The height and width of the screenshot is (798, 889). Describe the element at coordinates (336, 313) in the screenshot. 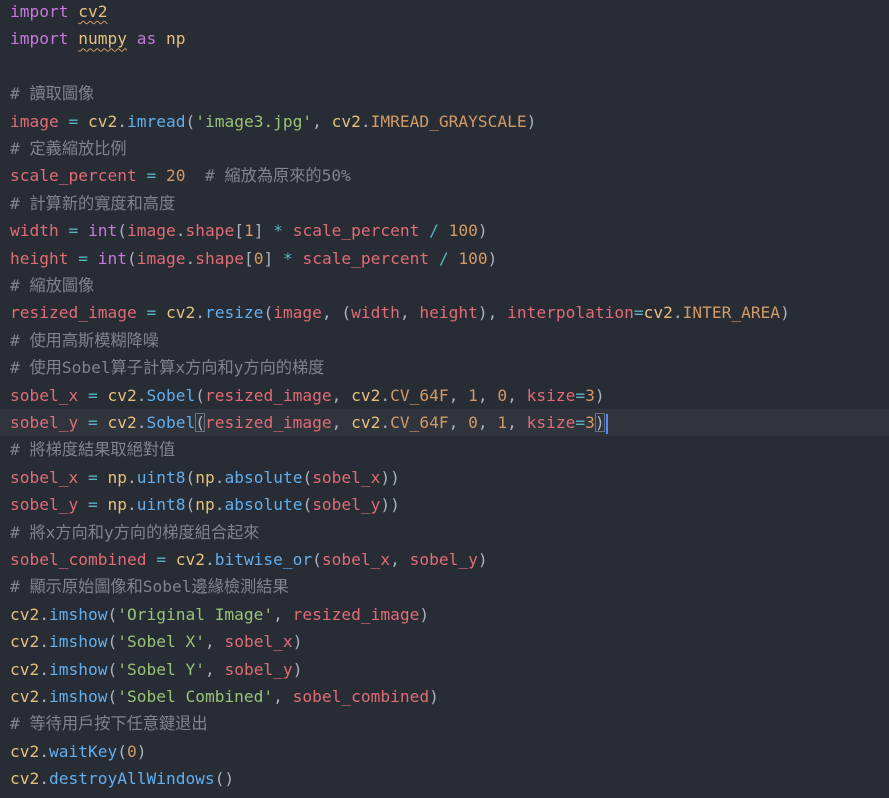

I see `code-token: , (` at that location.